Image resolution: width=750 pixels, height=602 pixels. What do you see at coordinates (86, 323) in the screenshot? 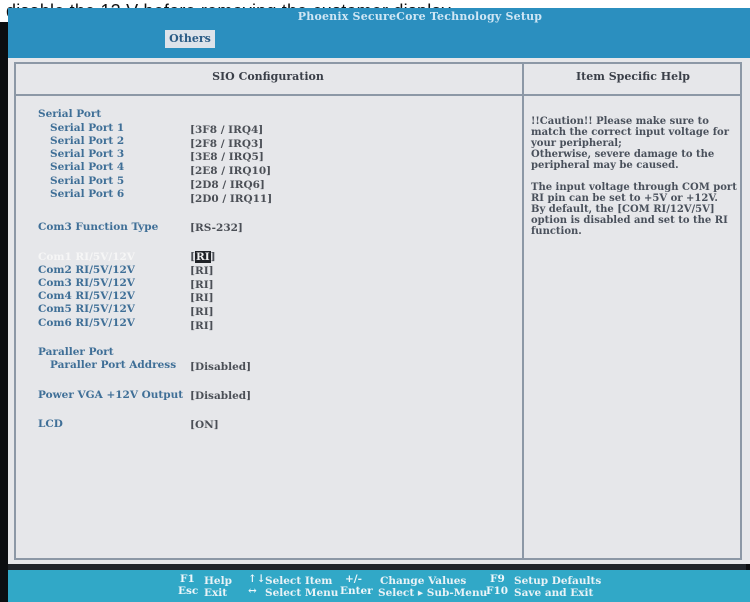
I see `com6-ri-5v-12v-label: Com6 RI/5V/12V` at bounding box center [86, 323].